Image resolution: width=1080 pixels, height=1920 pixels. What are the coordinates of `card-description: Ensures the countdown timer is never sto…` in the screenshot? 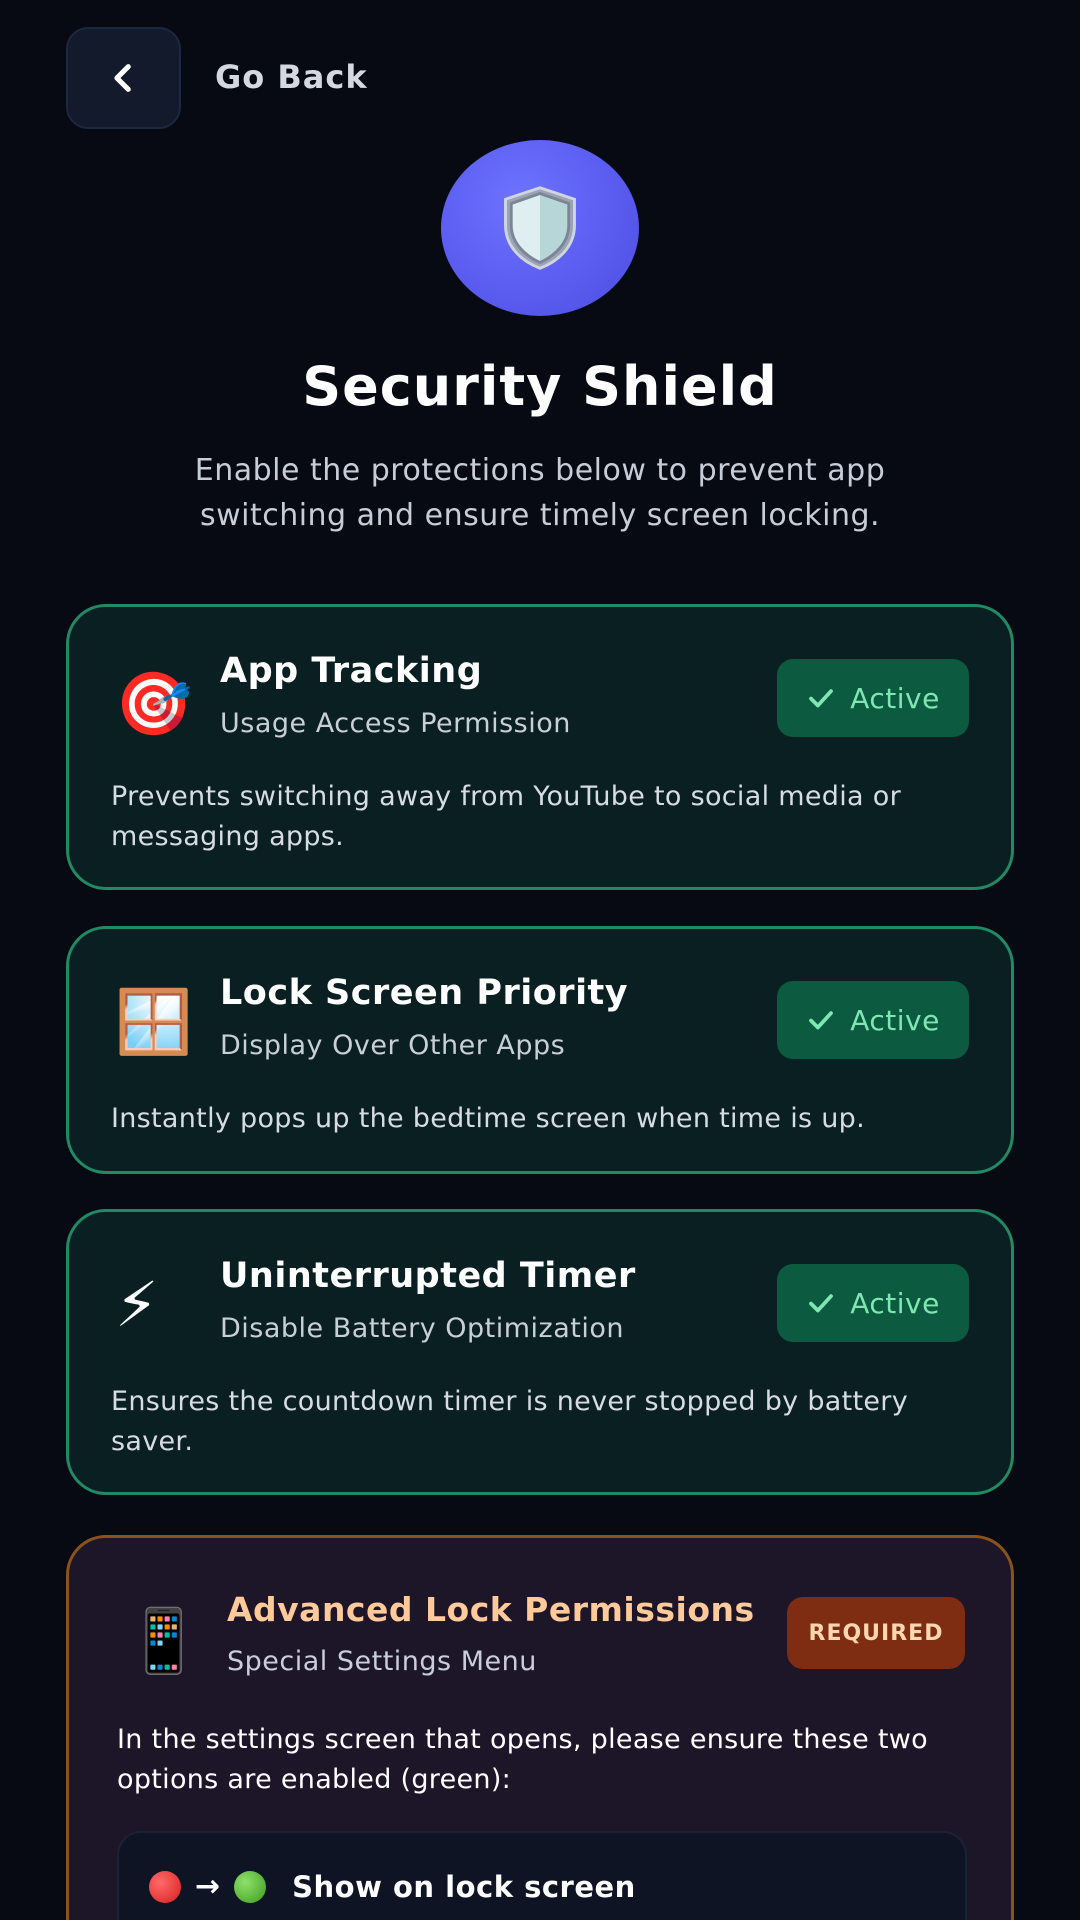 It's located at (509, 1421).